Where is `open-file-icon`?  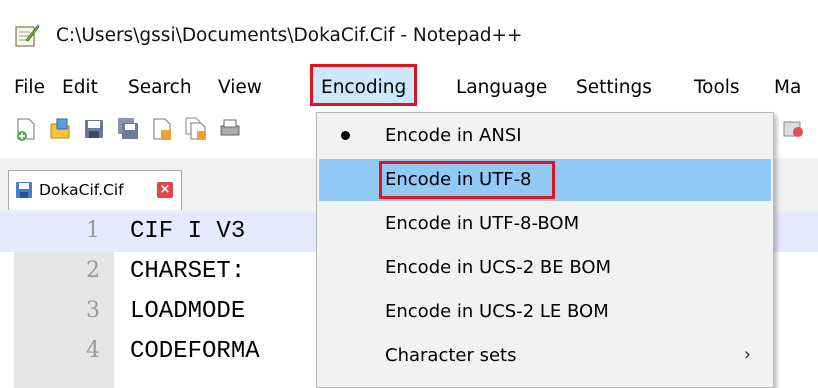
open-file-icon is located at coordinates (60, 129).